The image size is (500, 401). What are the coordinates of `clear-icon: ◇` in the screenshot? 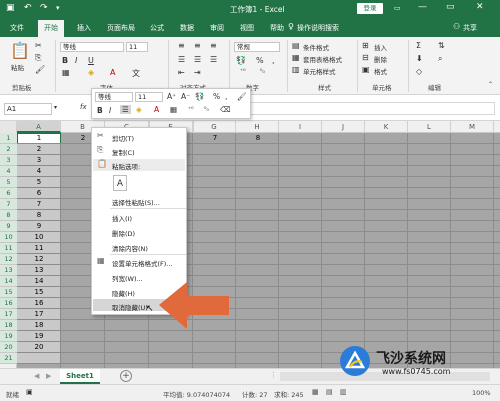 It's located at (419, 71).